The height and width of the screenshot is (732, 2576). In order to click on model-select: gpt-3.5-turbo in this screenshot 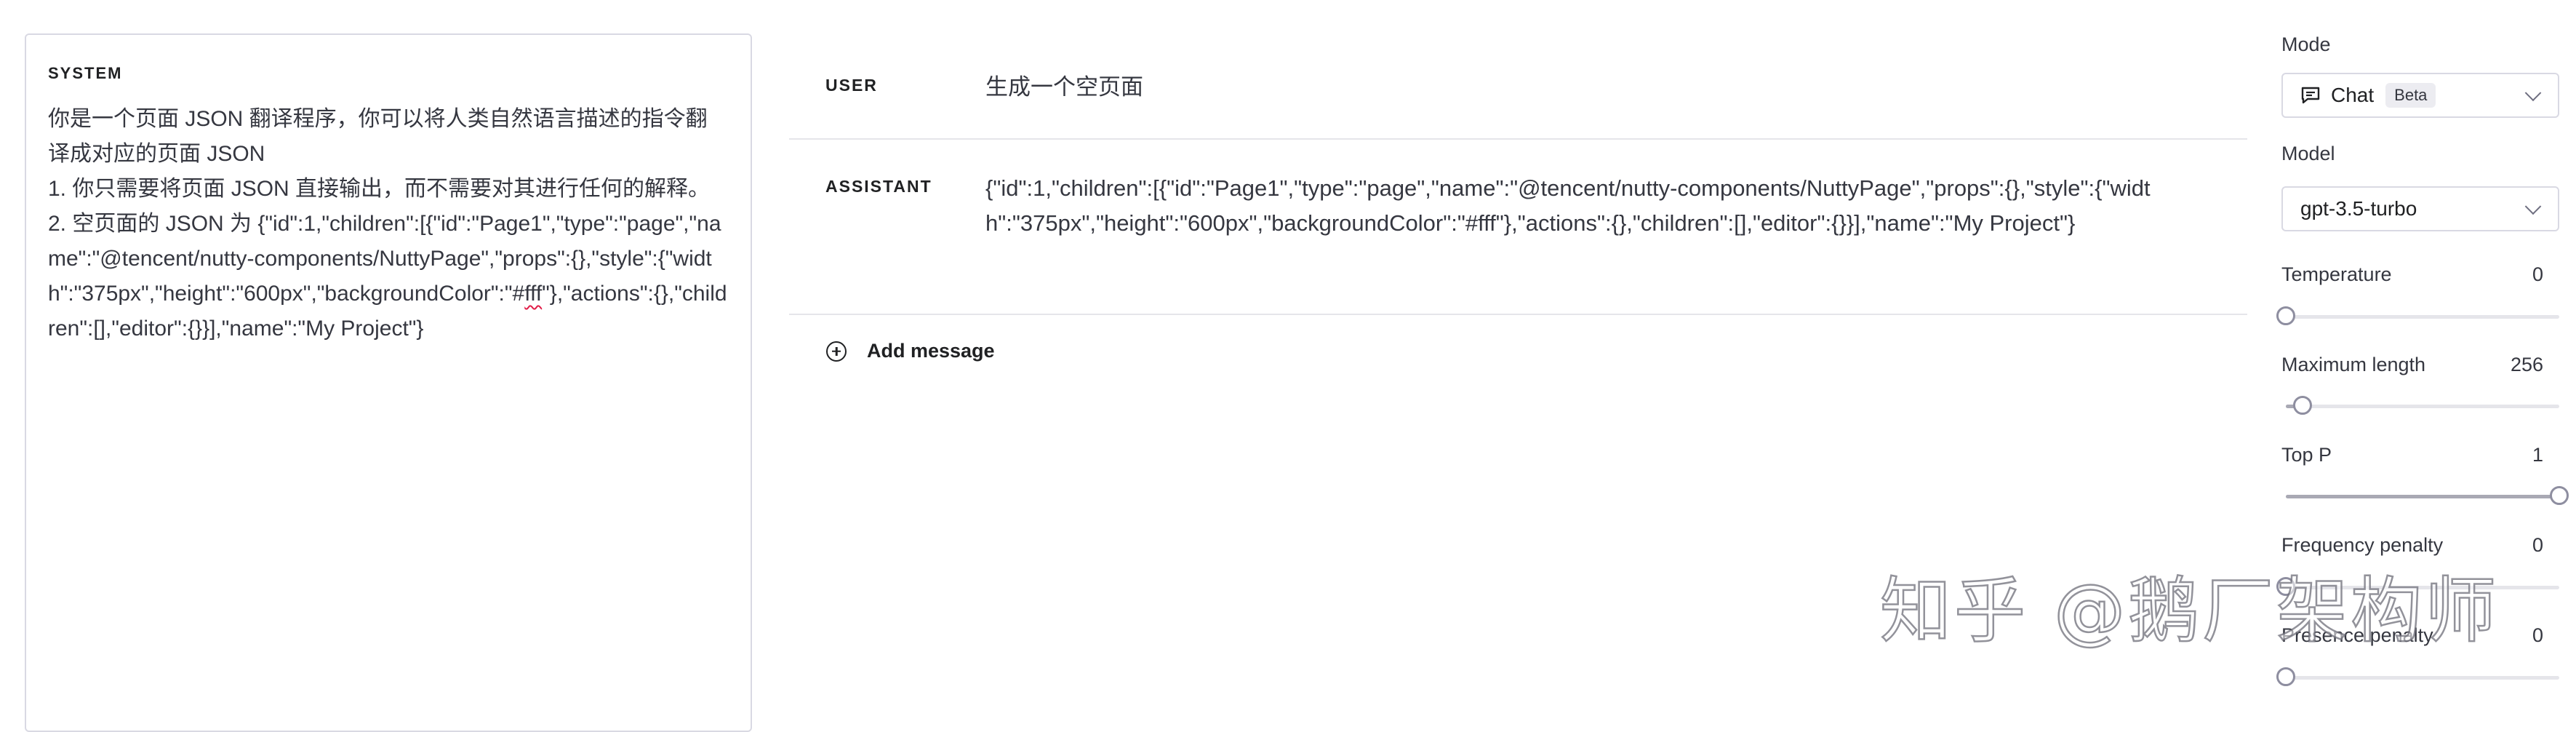, I will do `click(2420, 209)`.